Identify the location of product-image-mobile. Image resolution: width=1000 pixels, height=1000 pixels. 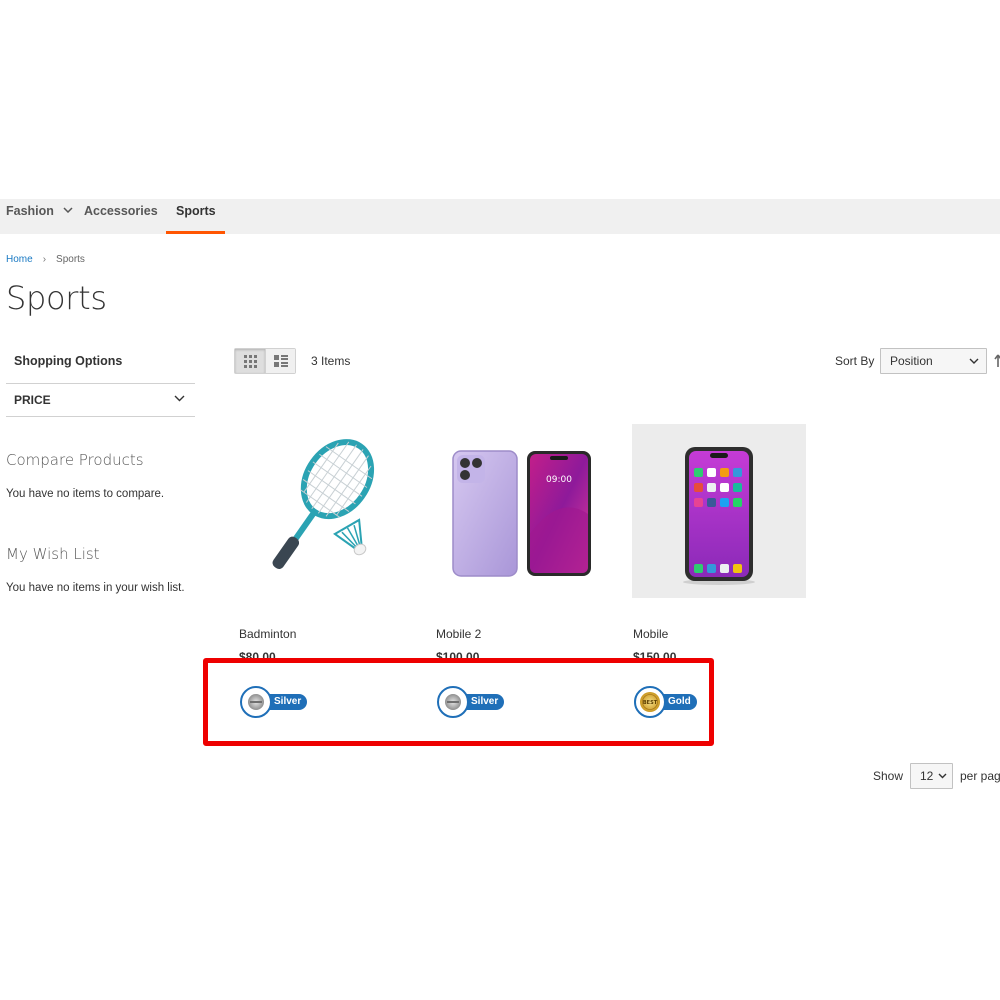
(719, 511).